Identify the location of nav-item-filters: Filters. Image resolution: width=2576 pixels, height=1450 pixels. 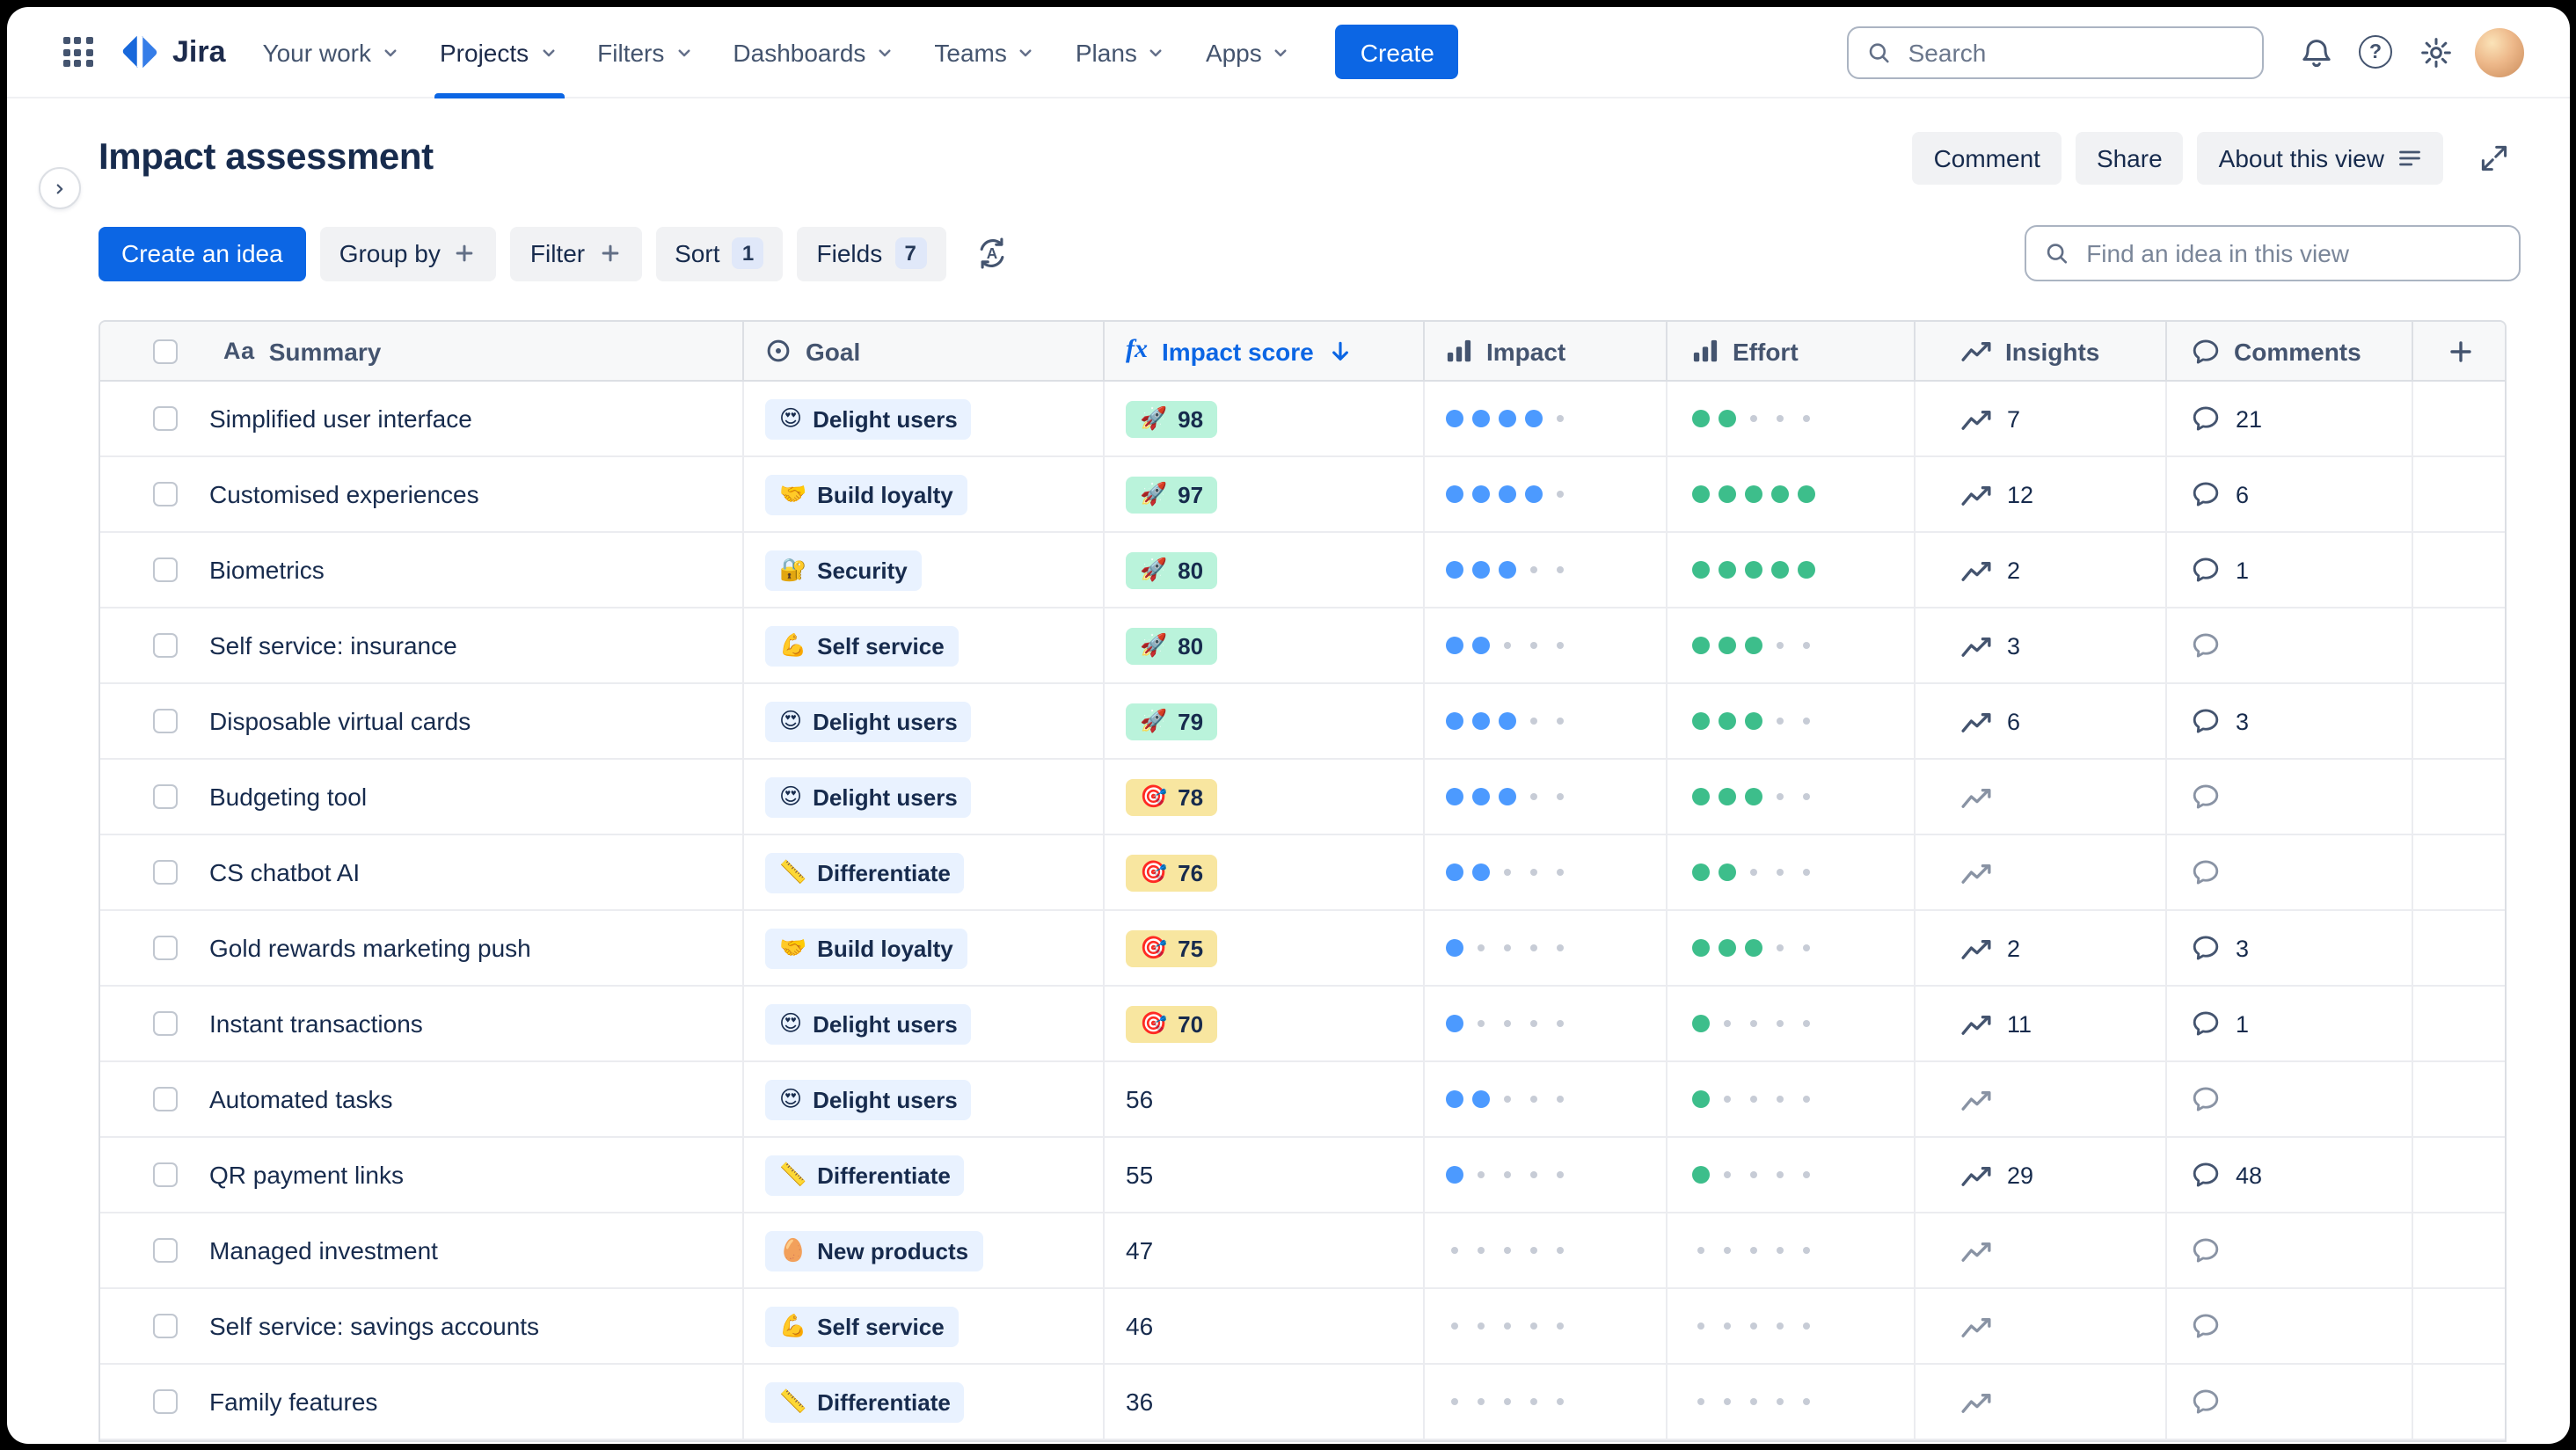
(645, 52).